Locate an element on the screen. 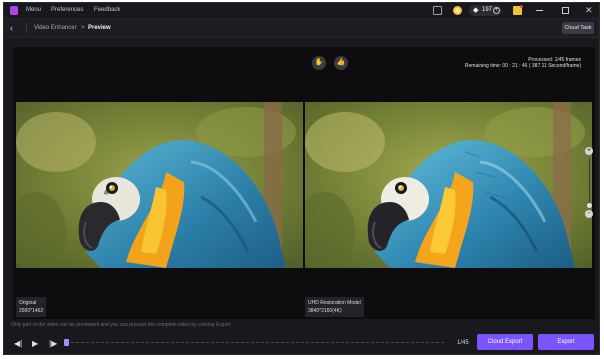 The width and height of the screenshot is (604, 359). divider is located at coordinates (26, 28).